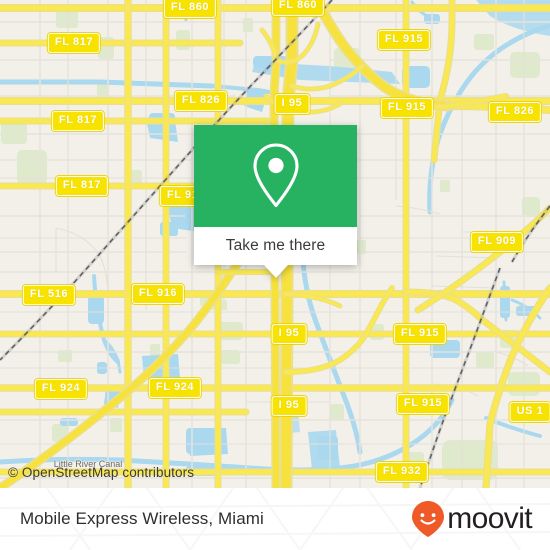 The width and height of the screenshot is (550, 550). Describe the element at coordinates (529, 412) in the screenshot. I see `road-shield: US 1` at that location.